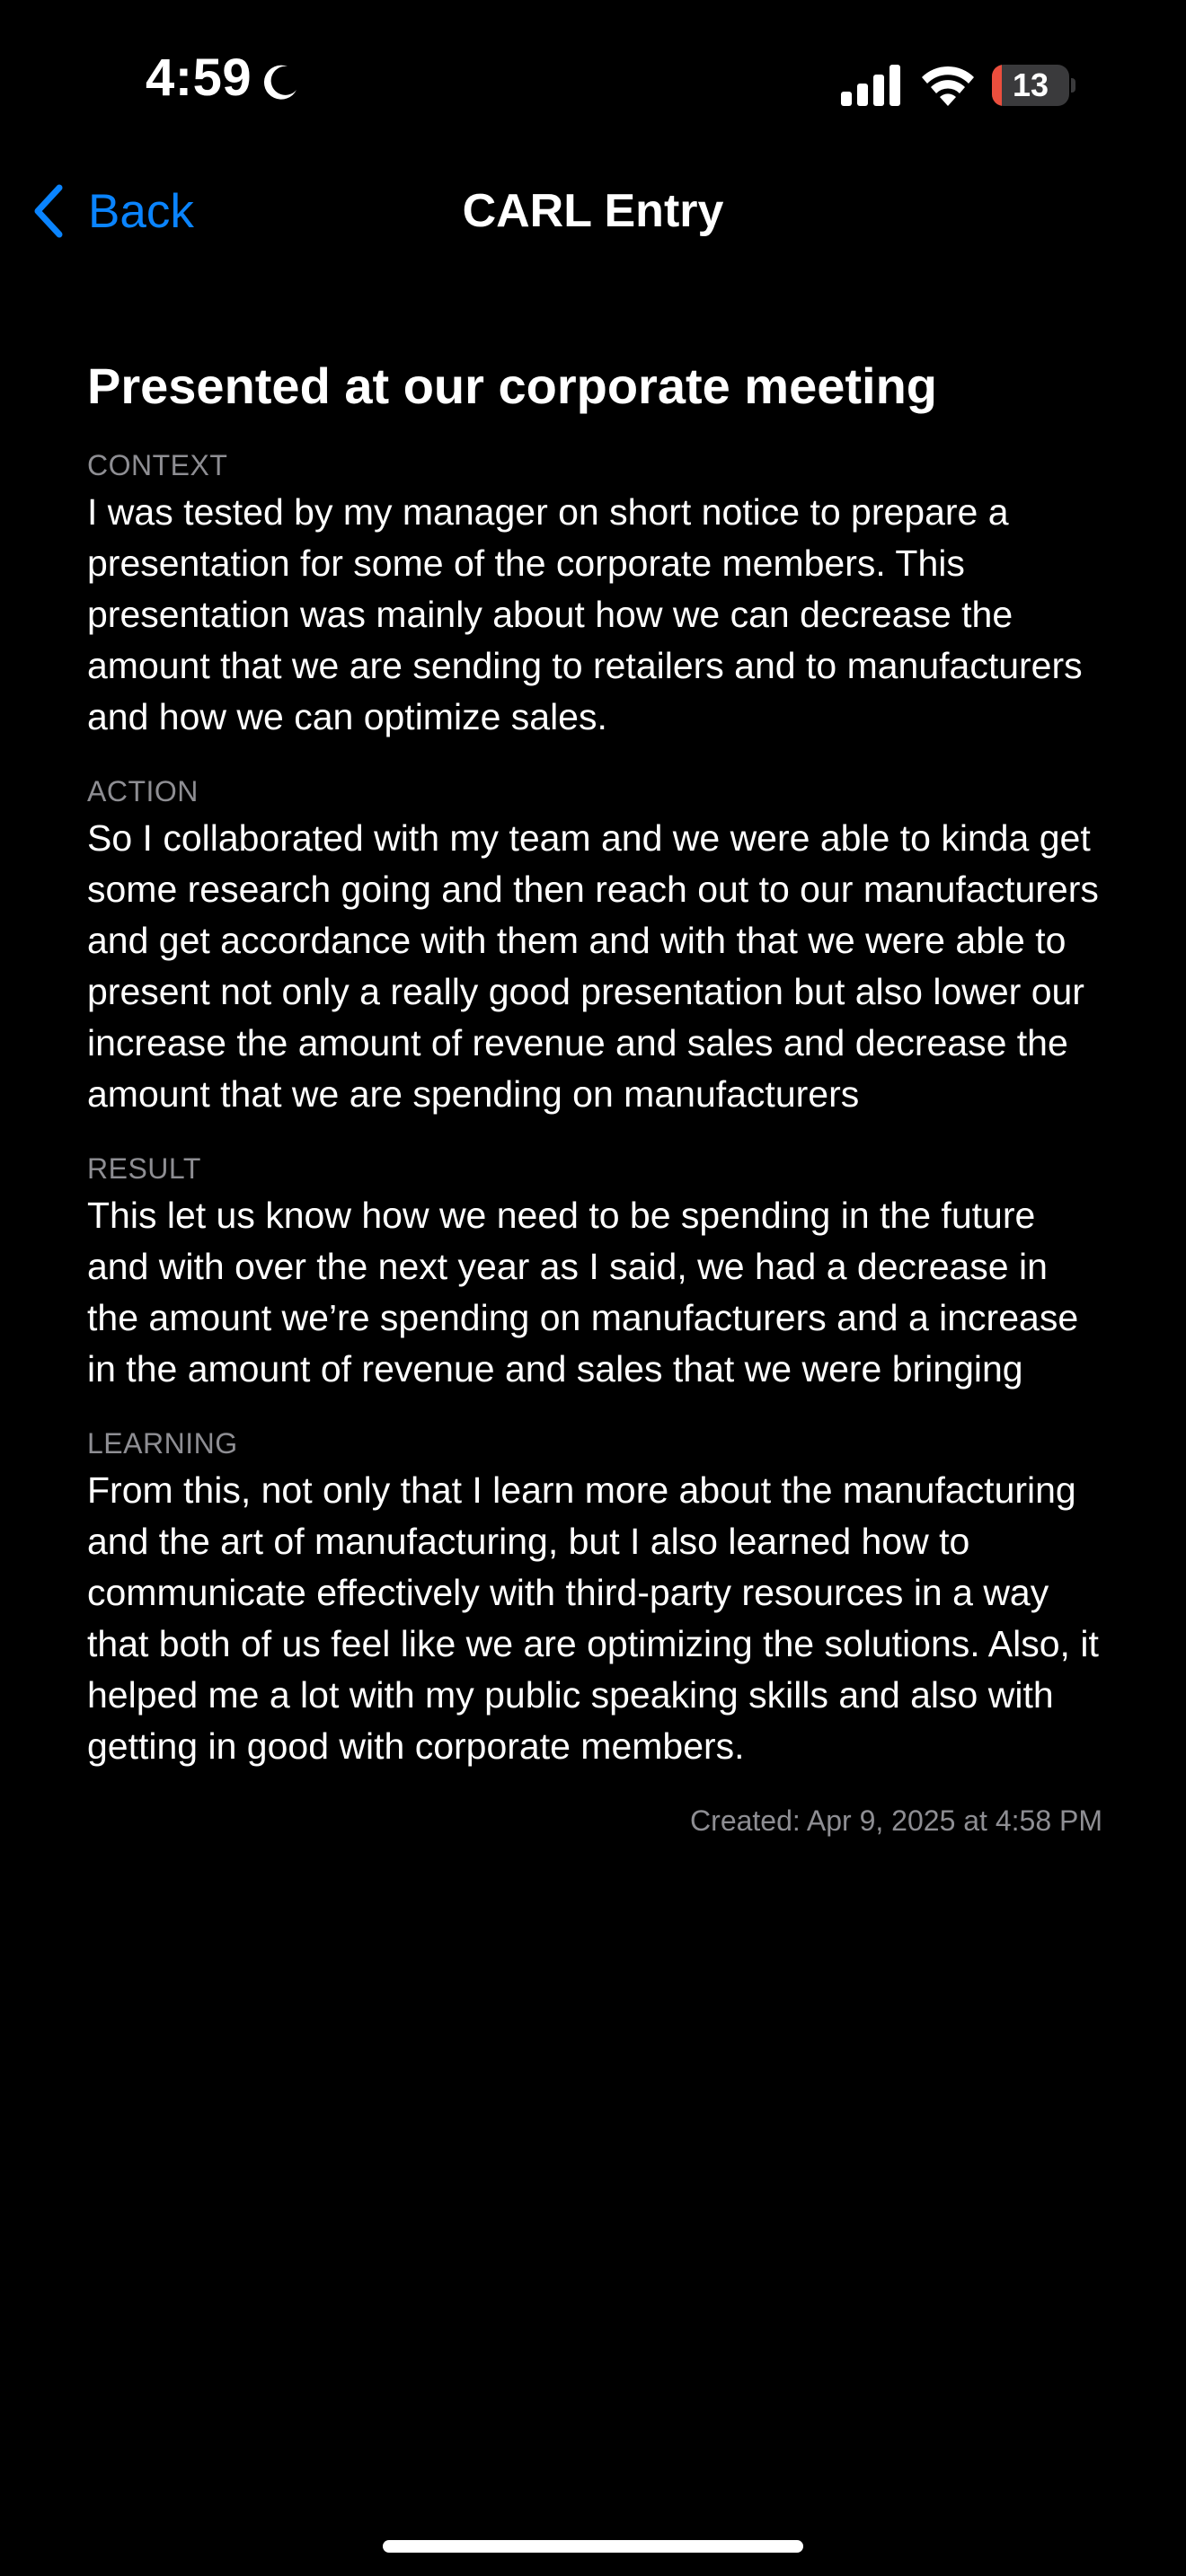  Describe the element at coordinates (870, 85) in the screenshot. I see `cellular-signal-icon` at that location.